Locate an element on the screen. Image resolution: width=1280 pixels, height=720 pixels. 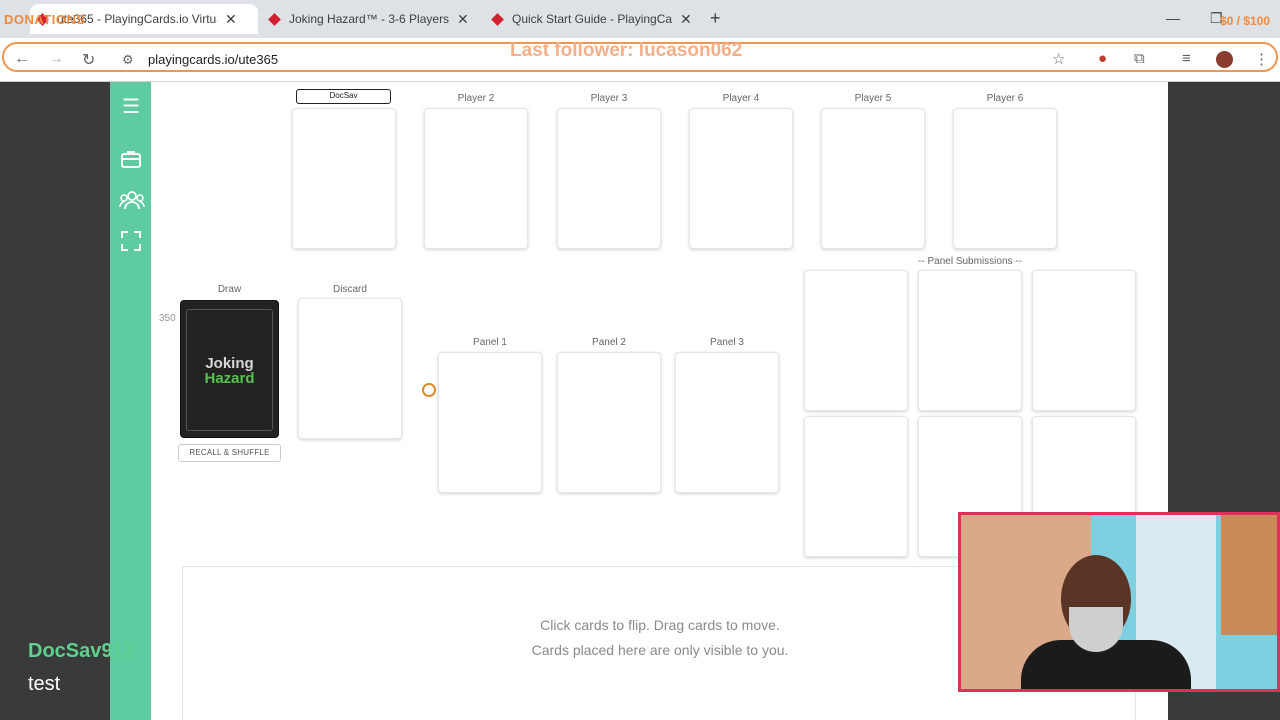
webcam-overlay is located at coordinates (1119, 602).